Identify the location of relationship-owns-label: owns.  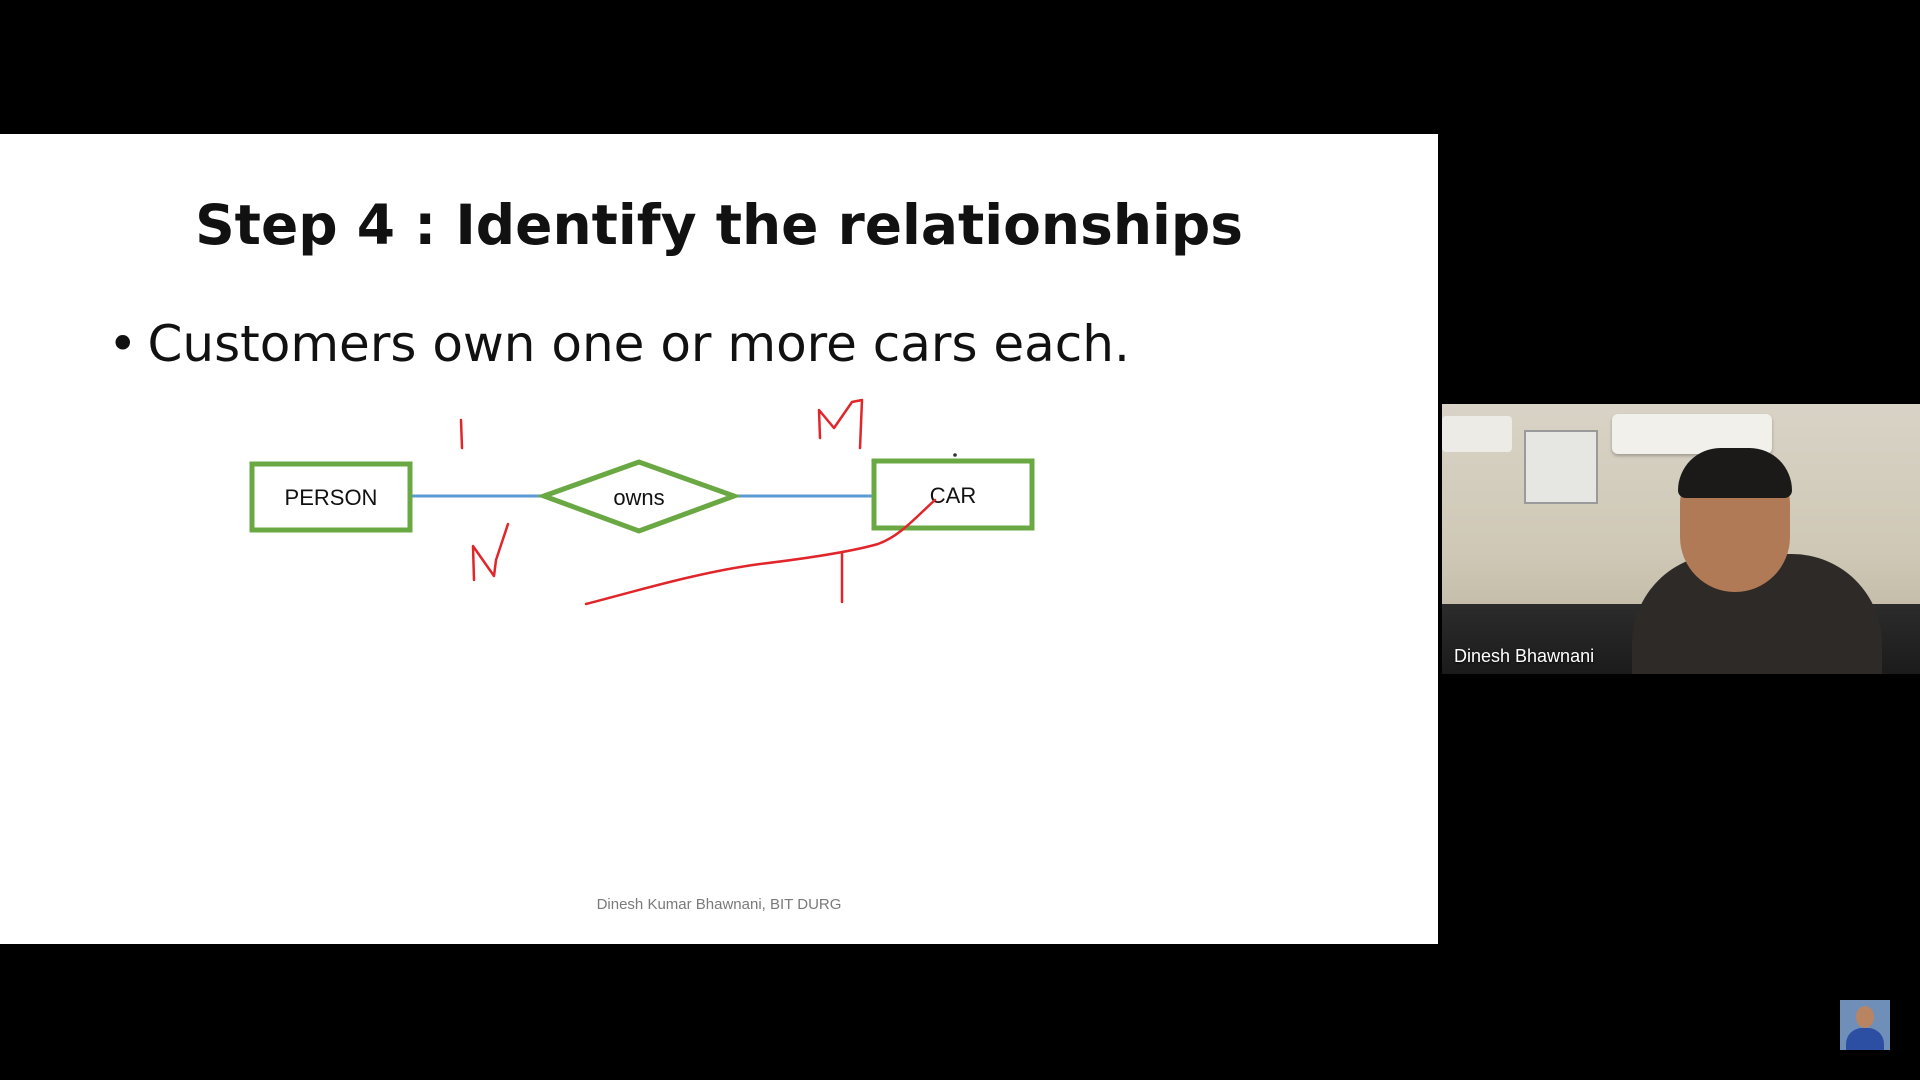
(638, 497).